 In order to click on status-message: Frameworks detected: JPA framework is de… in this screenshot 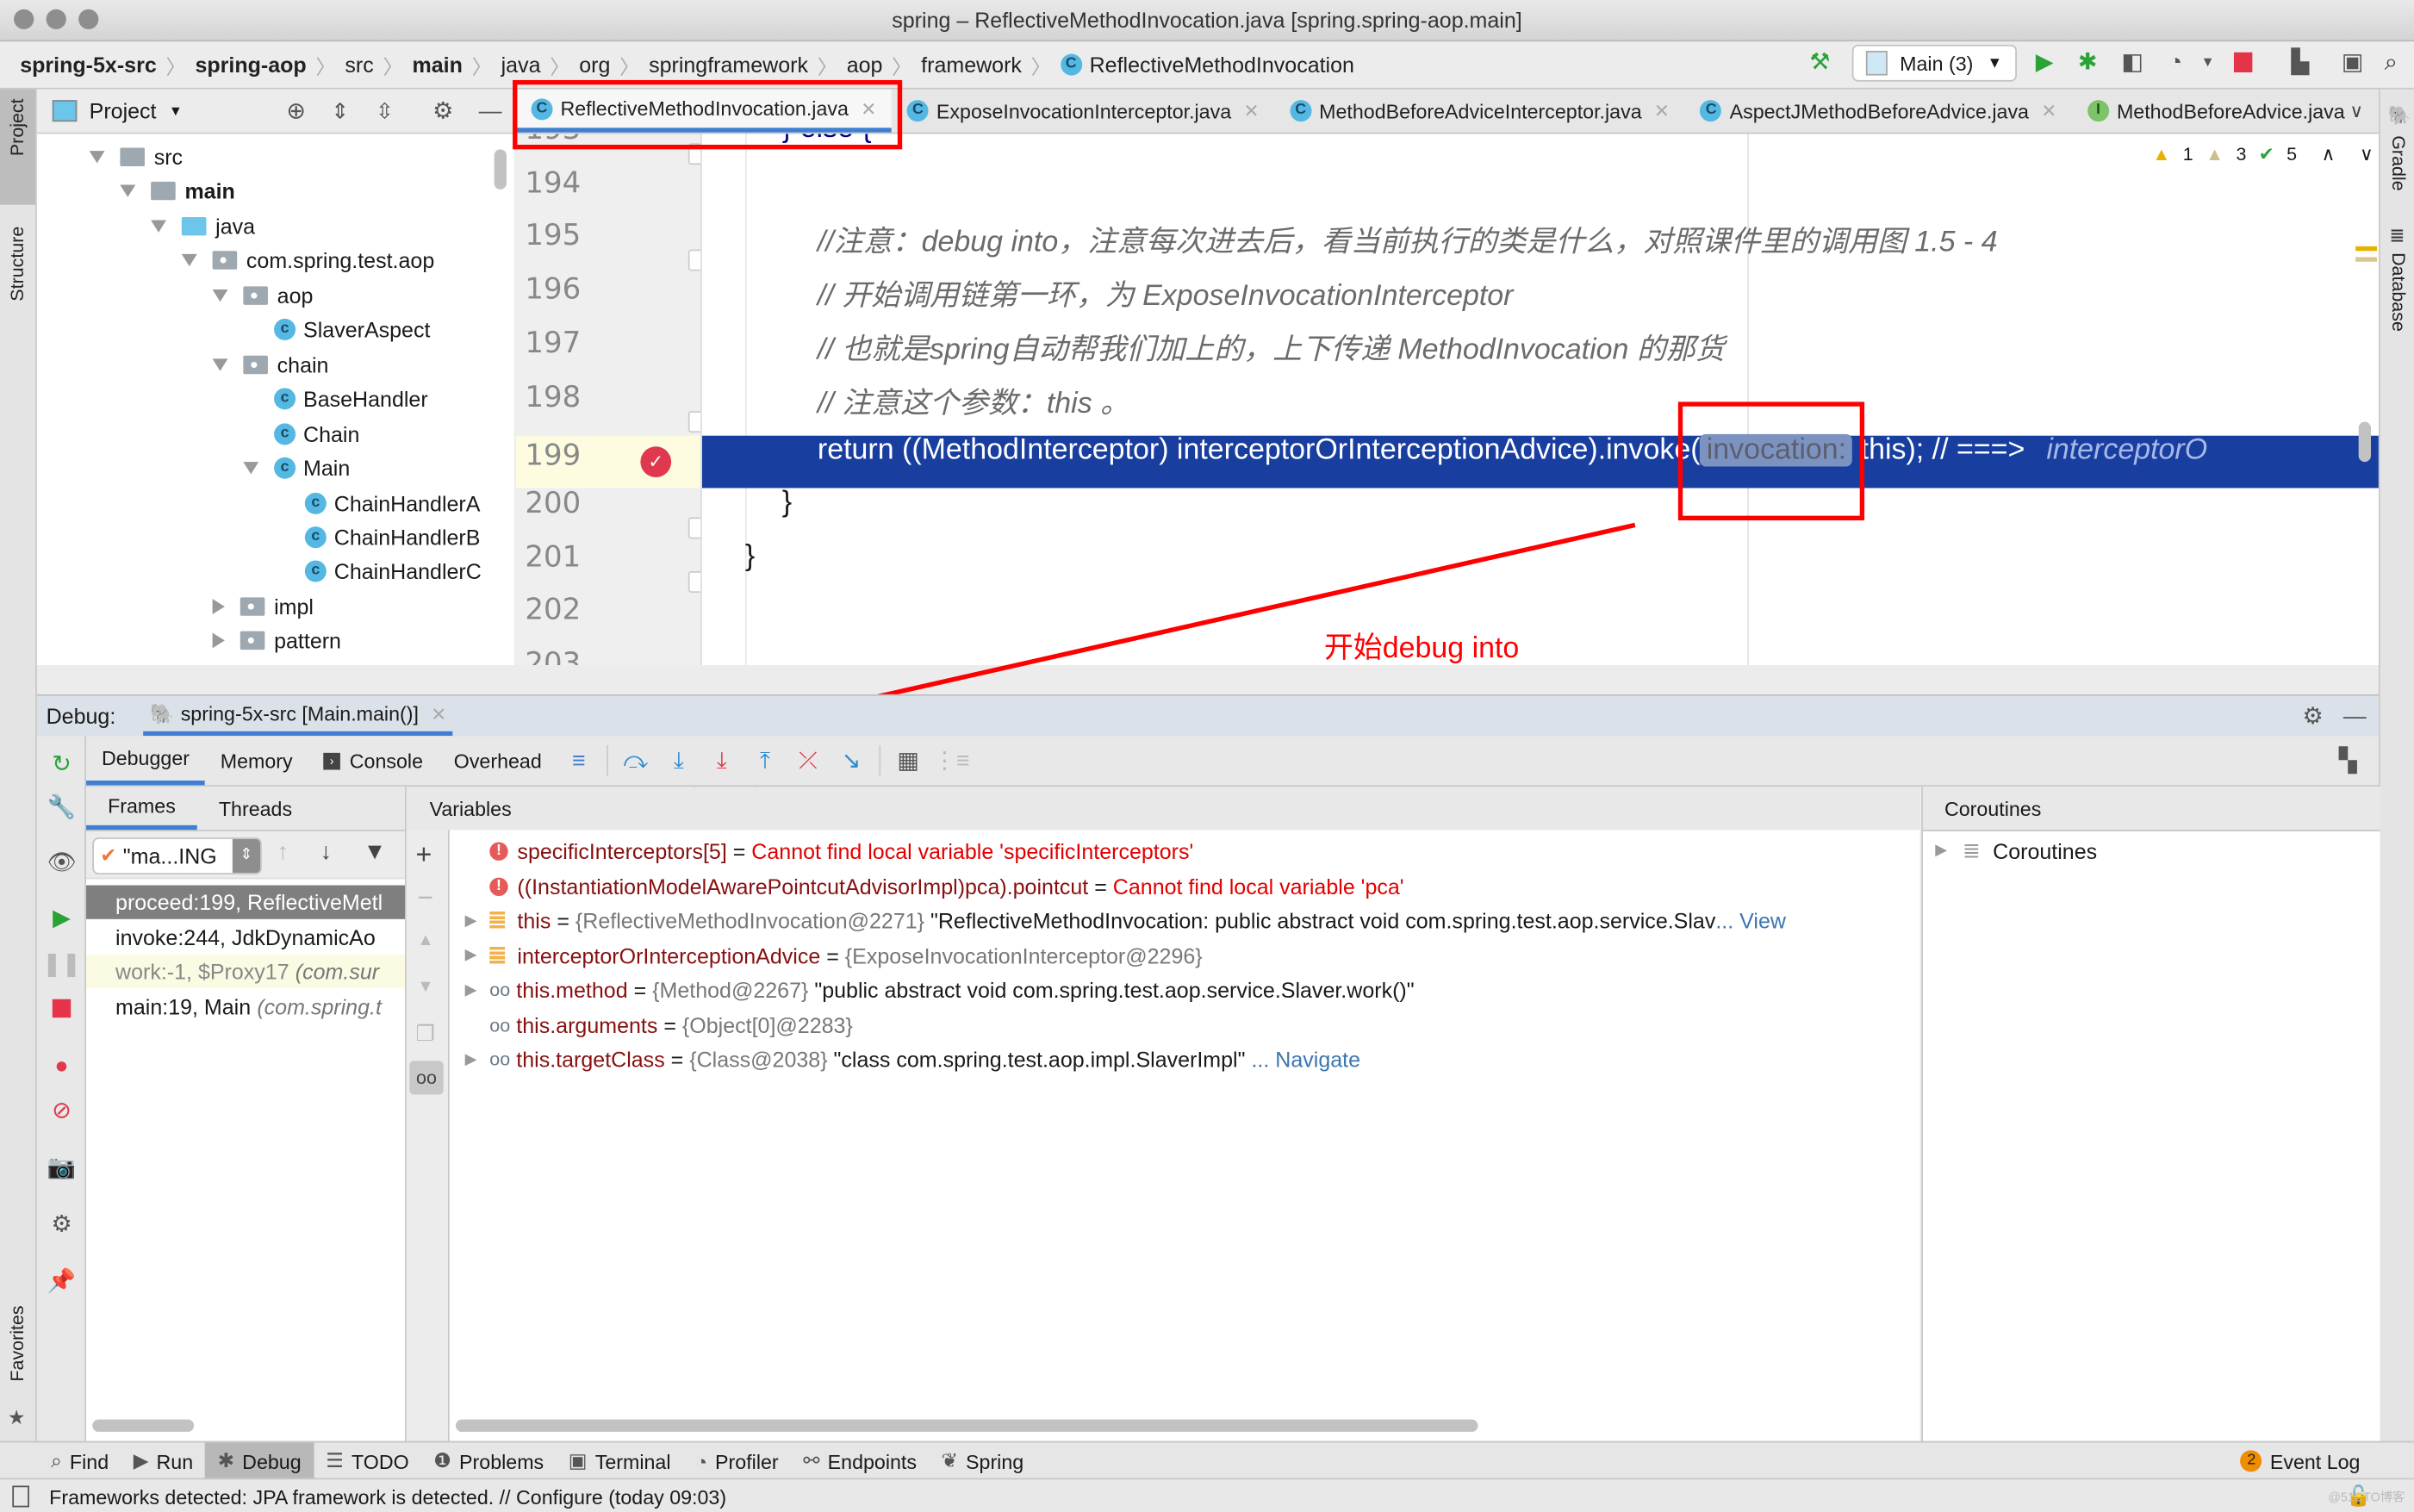, I will do `click(387, 1497)`.